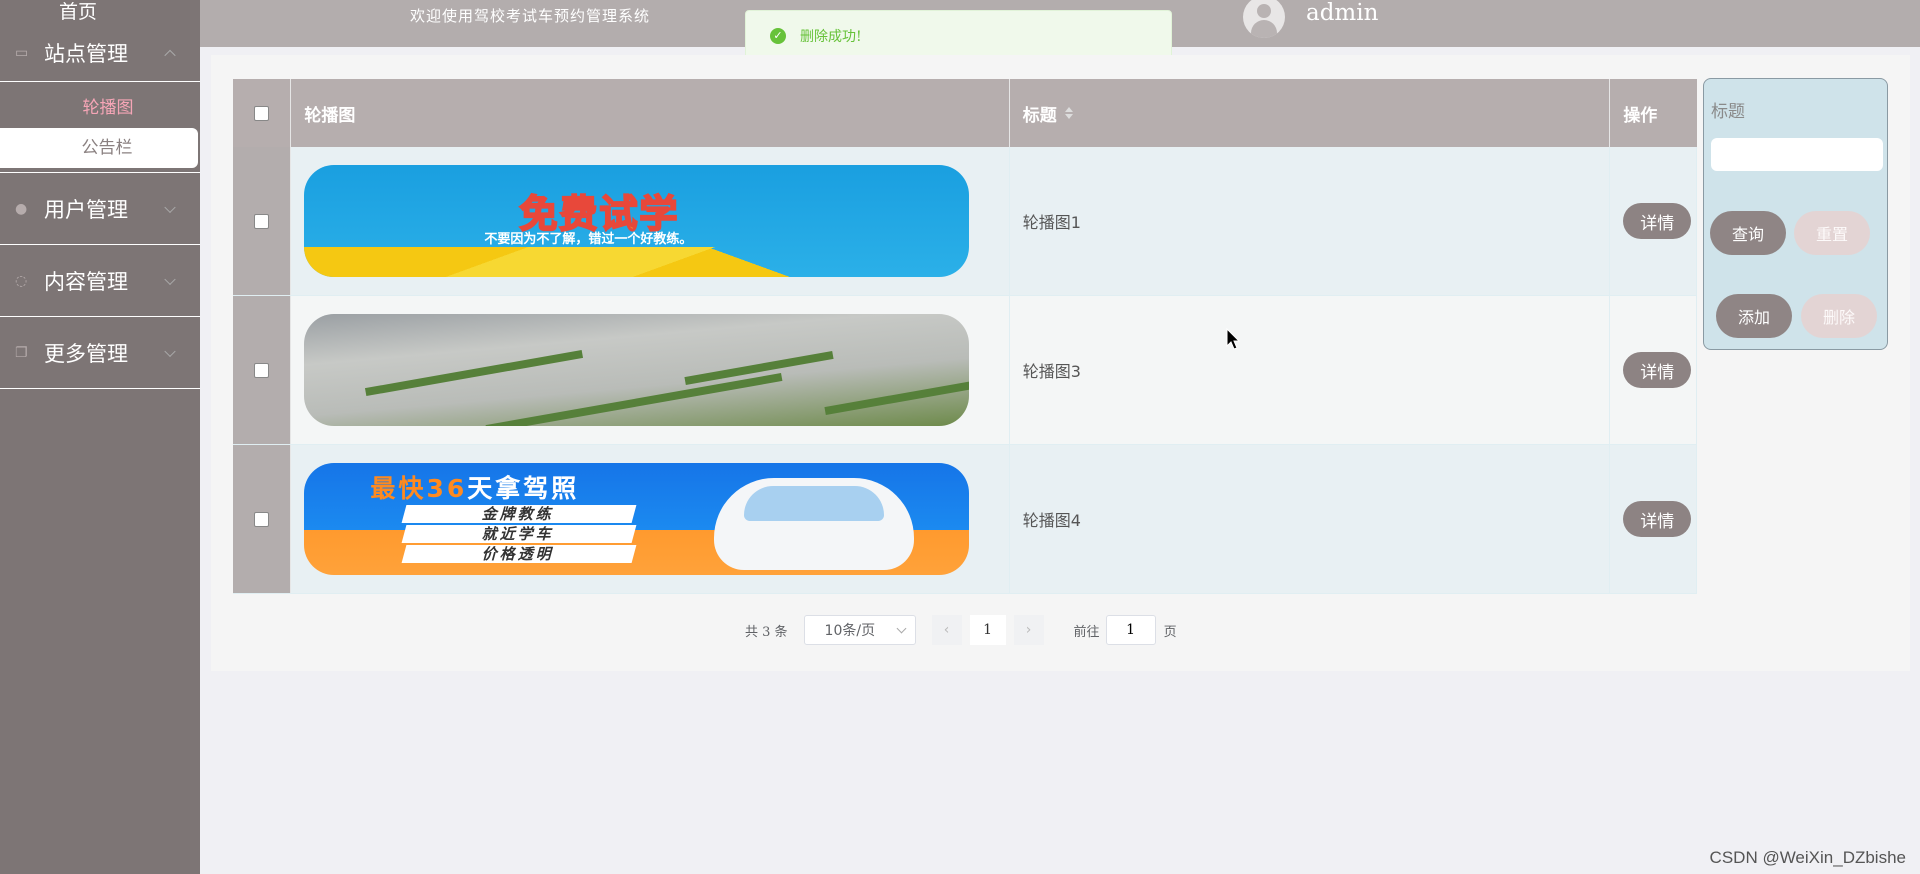  I want to click on next-page-icon: ›, so click(1028, 630).